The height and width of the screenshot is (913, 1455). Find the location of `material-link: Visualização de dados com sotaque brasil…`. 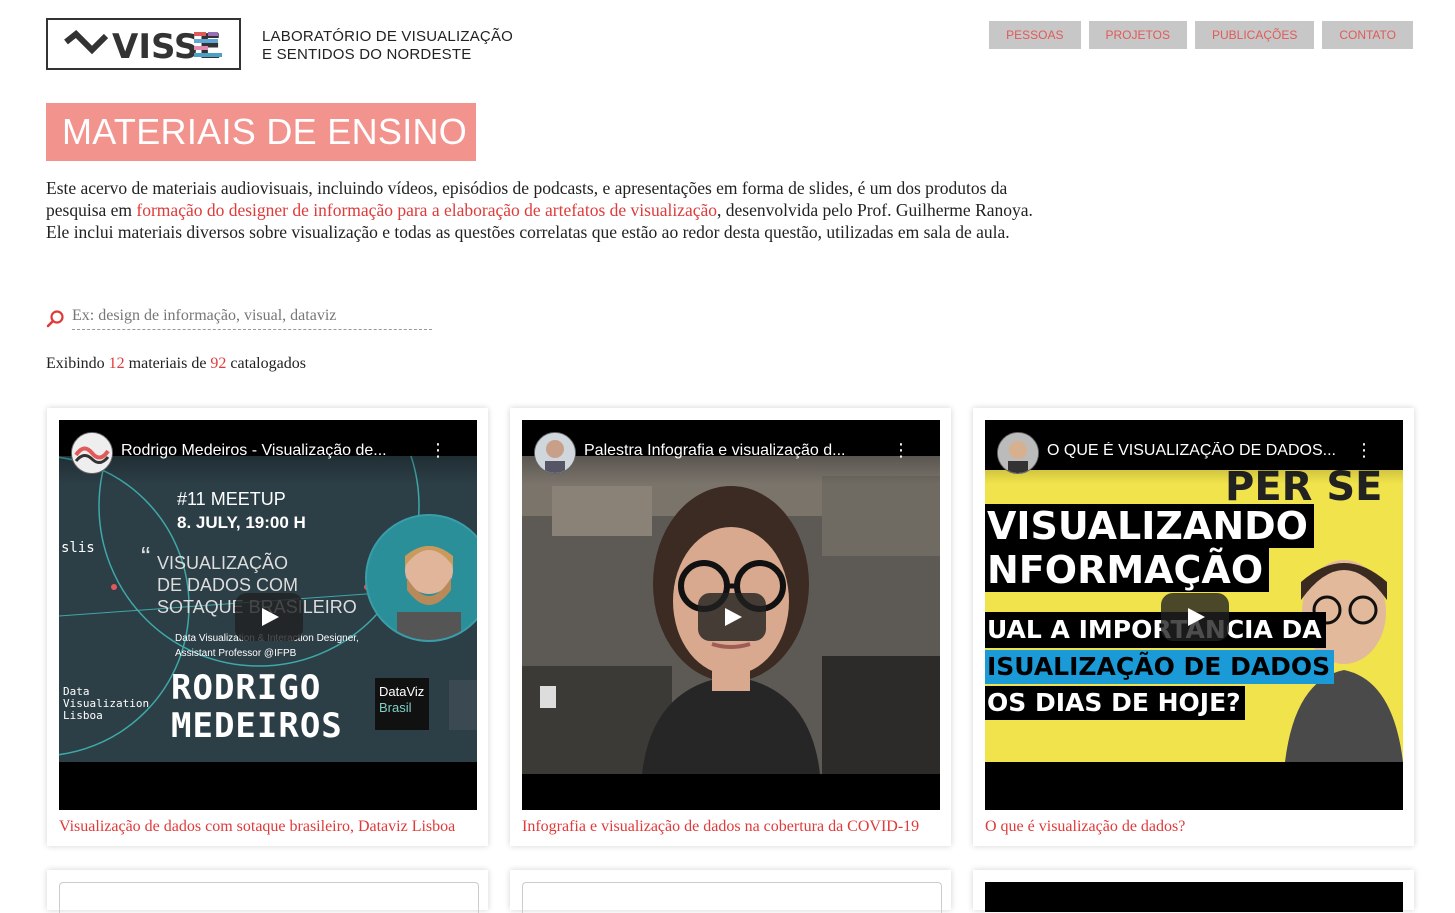

material-link: Visualização de dados com sotaque brasil… is located at coordinates (257, 827).